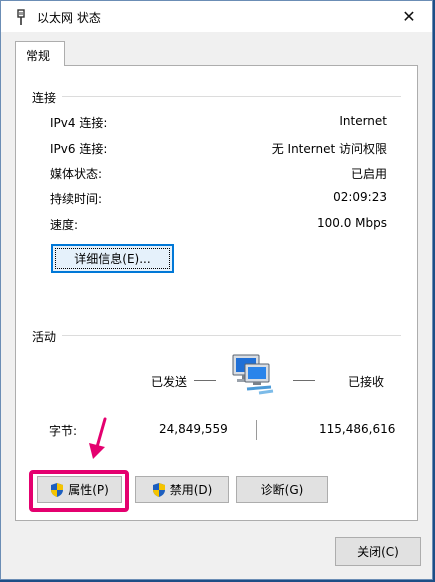 This screenshot has height=582, width=435. Describe the element at coordinates (76, 174) in the screenshot. I see `media-state-label: 媒体状态:` at that location.